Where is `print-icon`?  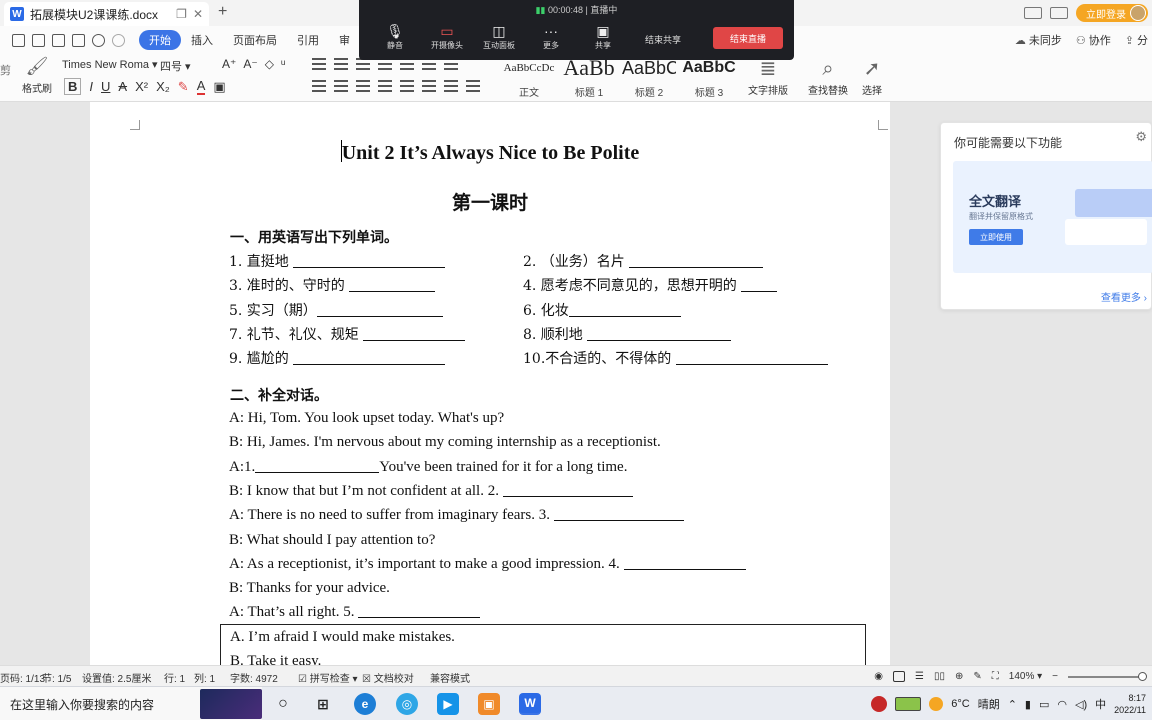
print-icon is located at coordinates (58, 40).